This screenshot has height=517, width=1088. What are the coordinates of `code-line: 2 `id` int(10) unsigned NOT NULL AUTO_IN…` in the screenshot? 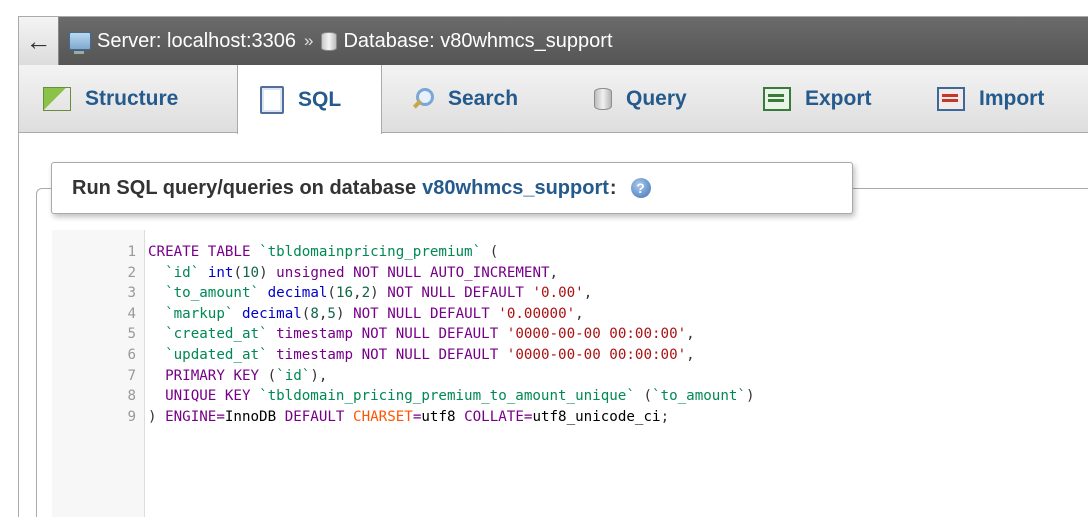 It's located at (570, 273).